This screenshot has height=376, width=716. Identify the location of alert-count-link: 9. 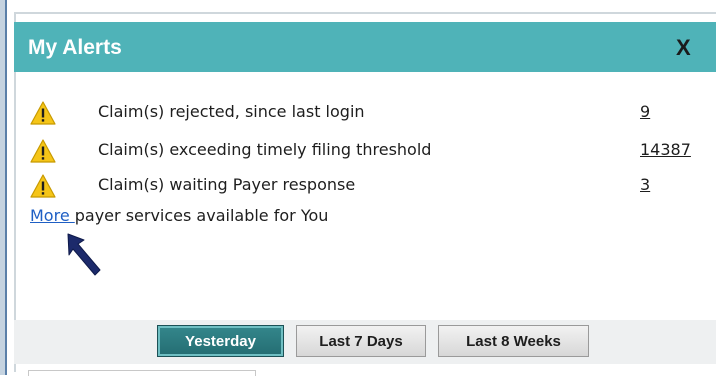
(645, 111).